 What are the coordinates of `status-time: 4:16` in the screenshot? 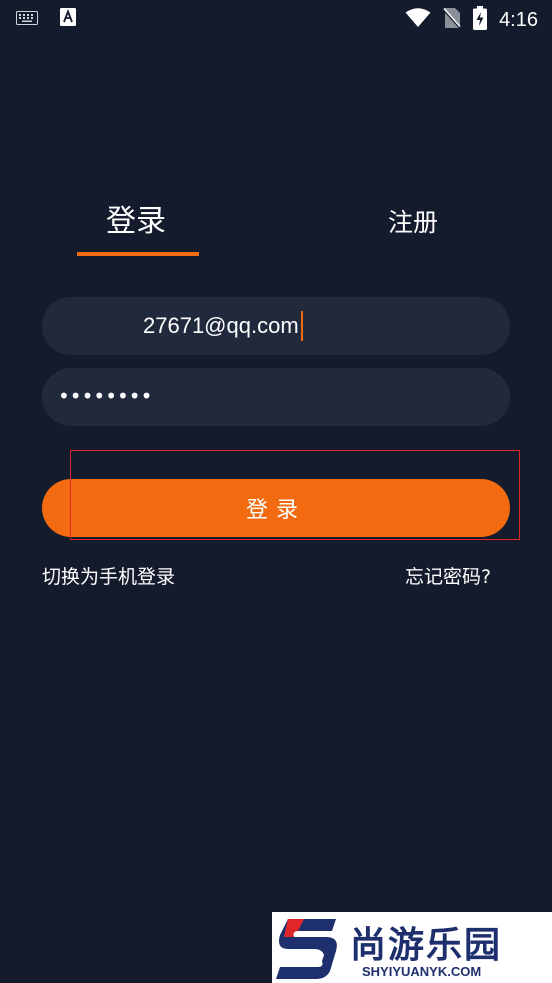 It's located at (518, 19).